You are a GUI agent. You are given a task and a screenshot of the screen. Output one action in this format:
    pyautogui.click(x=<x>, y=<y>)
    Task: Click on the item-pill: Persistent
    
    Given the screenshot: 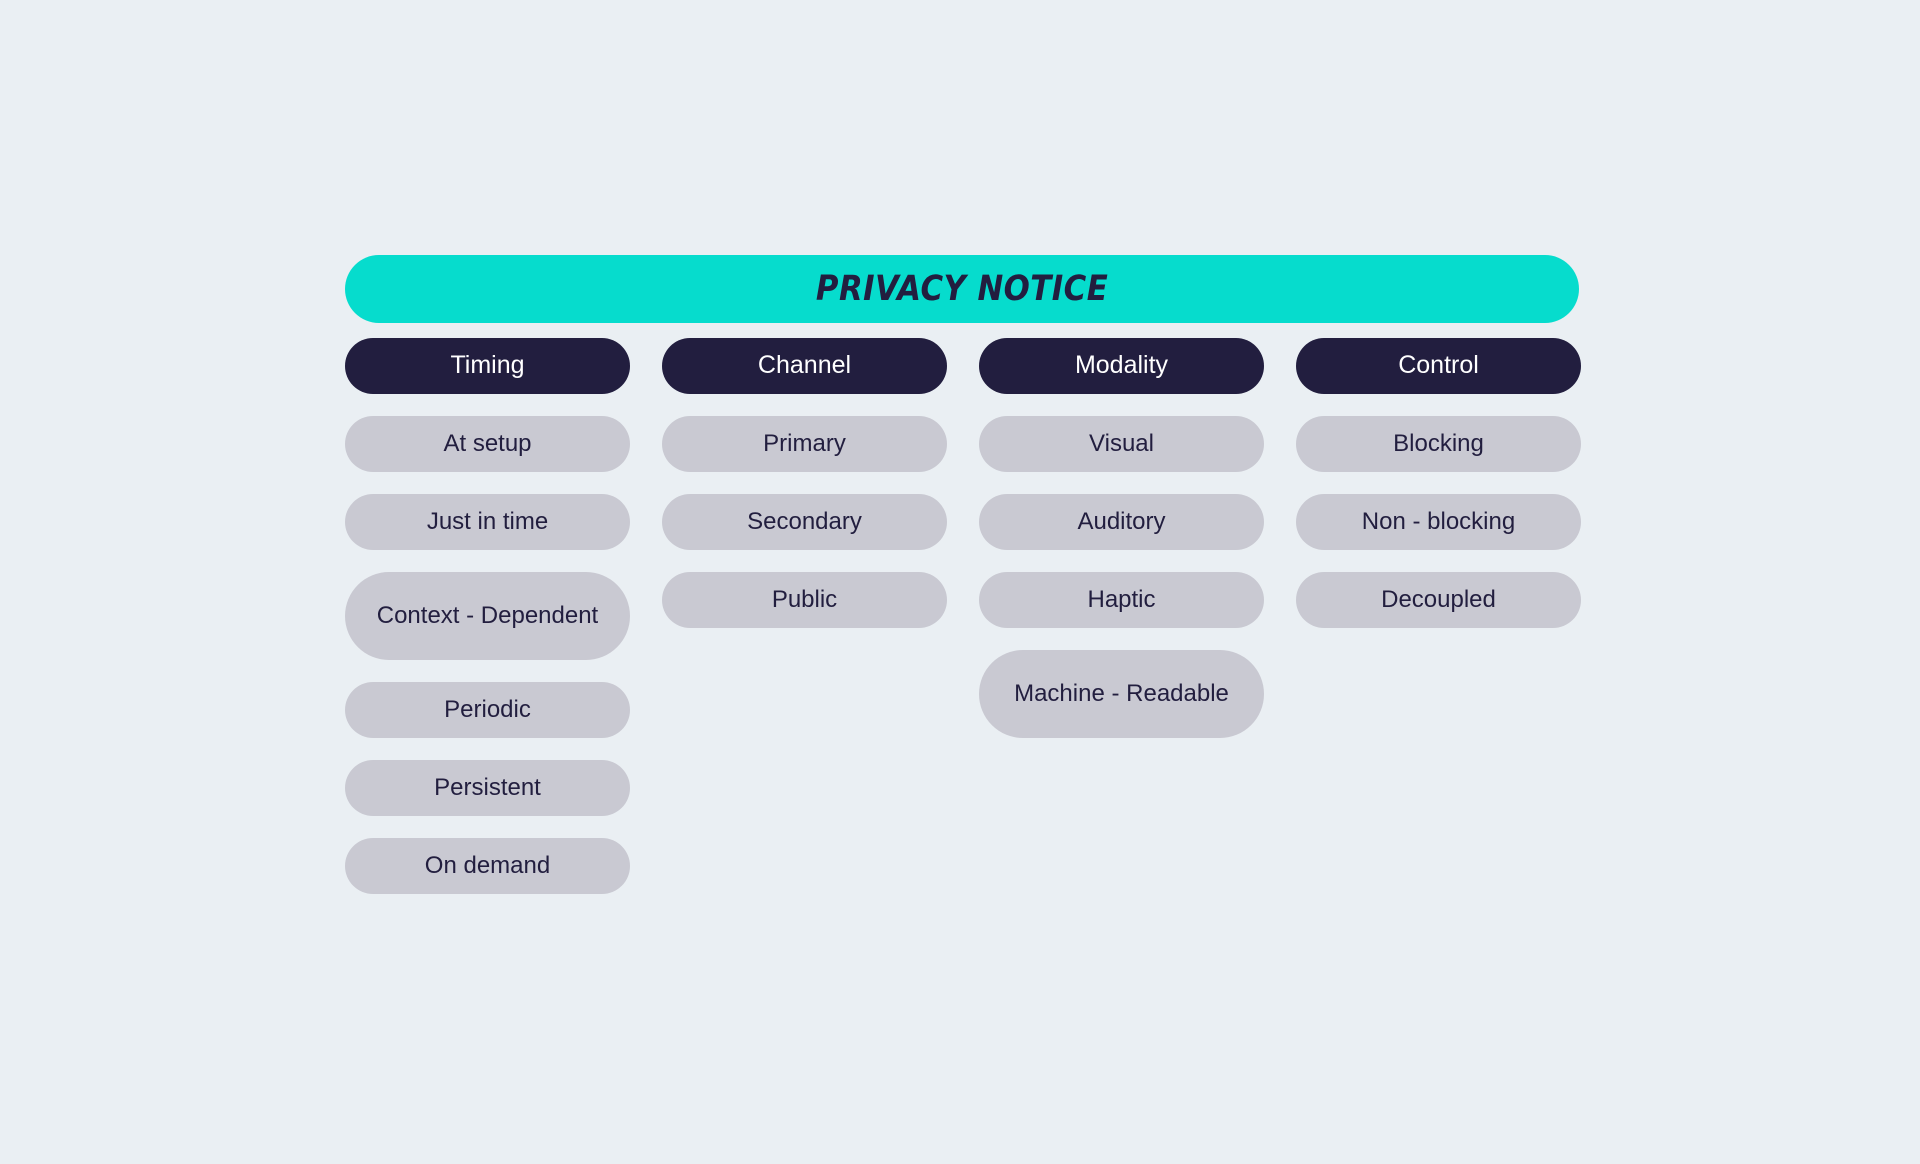 What is the action you would take?
    pyautogui.click(x=487, y=788)
    